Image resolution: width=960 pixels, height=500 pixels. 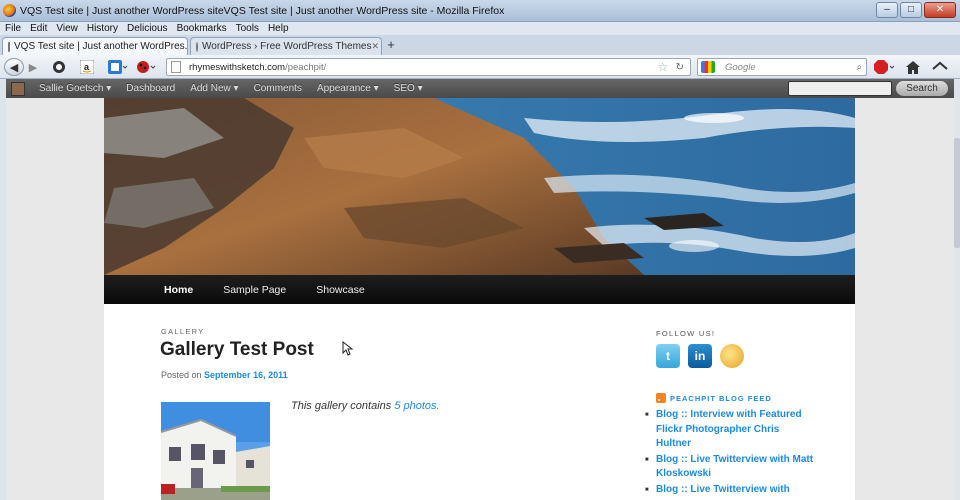 What do you see at coordinates (661, 398) in the screenshot?
I see `rss-icon` at bounding box center [661, 398].